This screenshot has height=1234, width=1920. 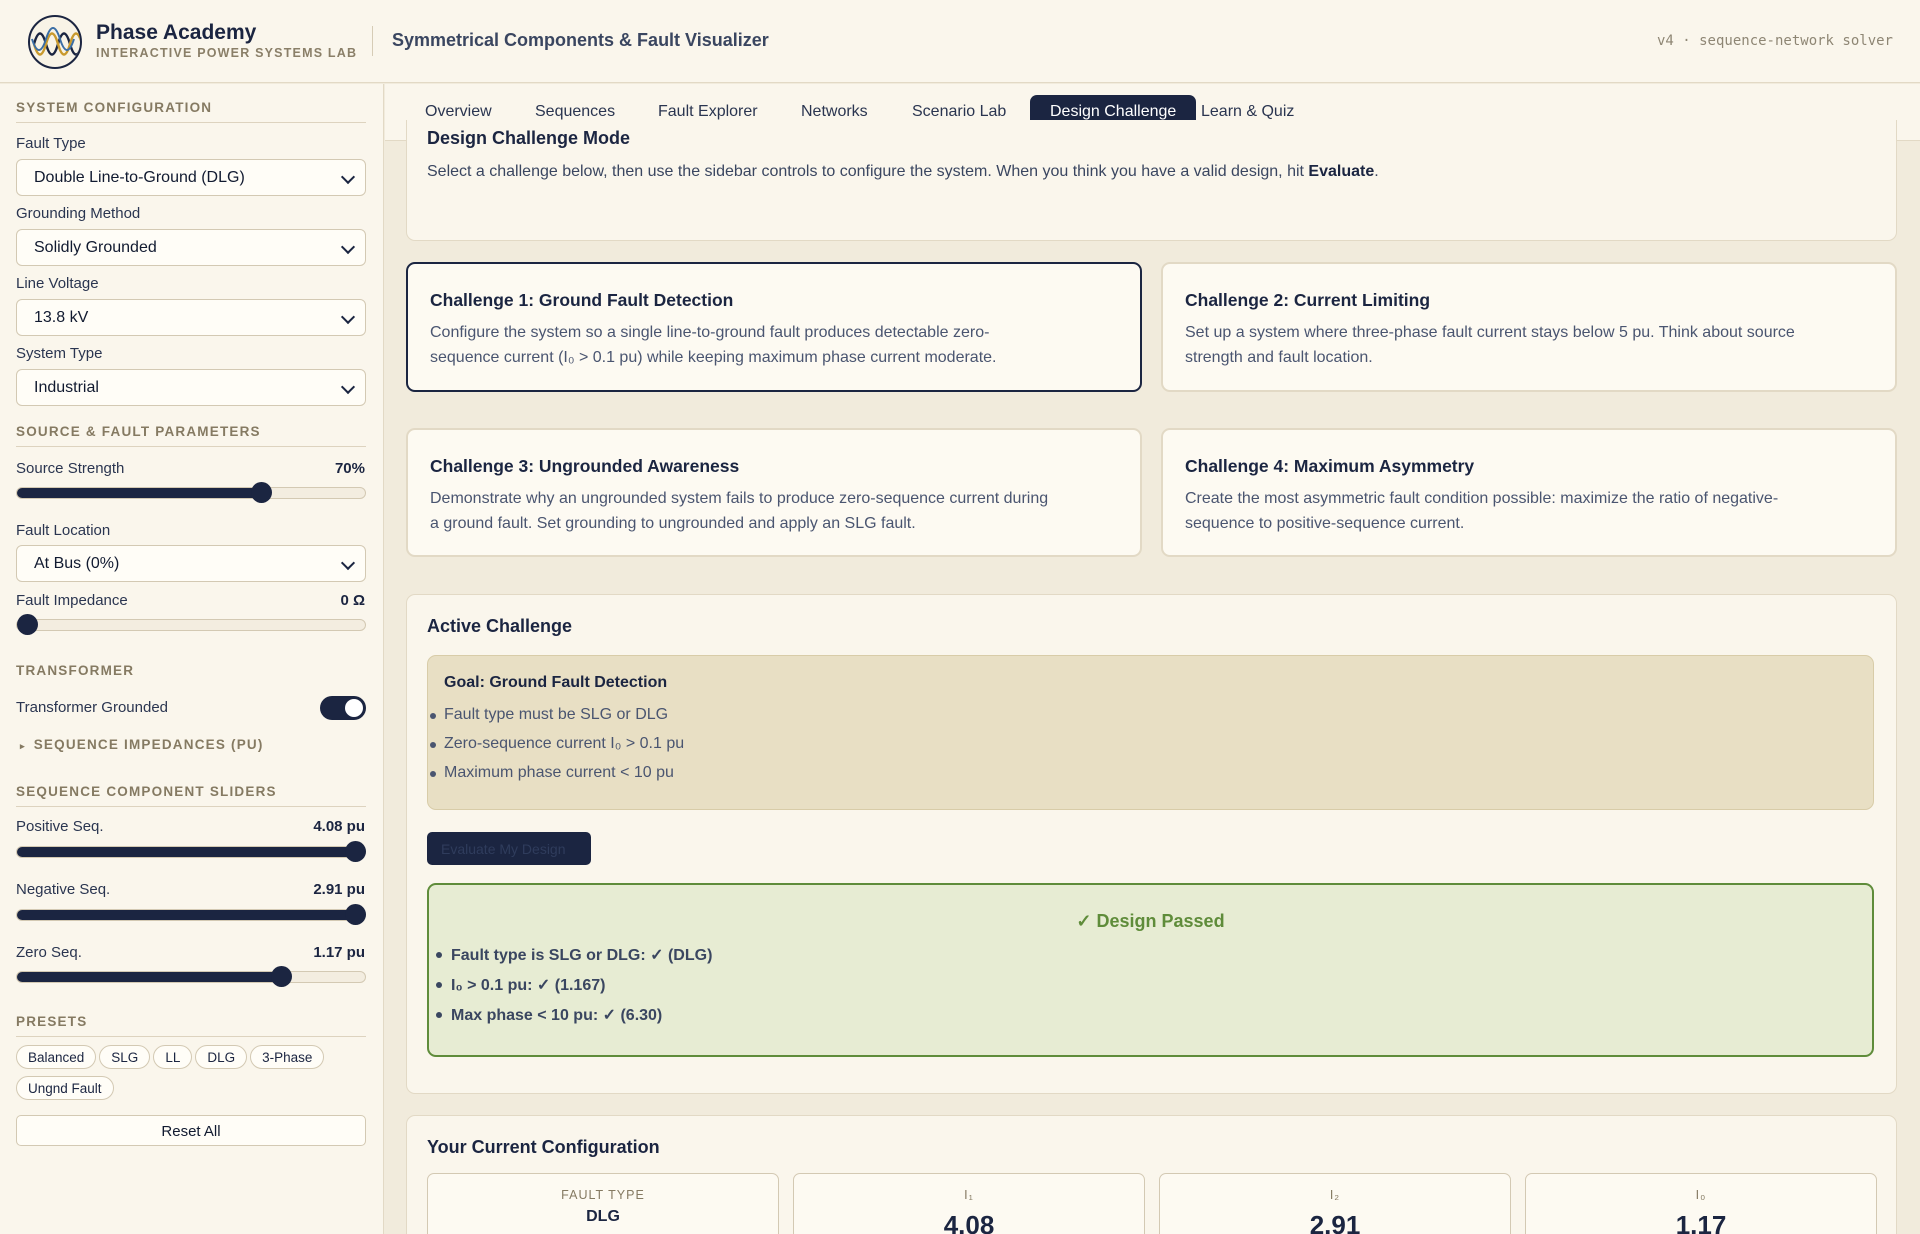 I want to click on challenge-title: Challenge 2: Current Limiting, so click(x=1308, y=300).